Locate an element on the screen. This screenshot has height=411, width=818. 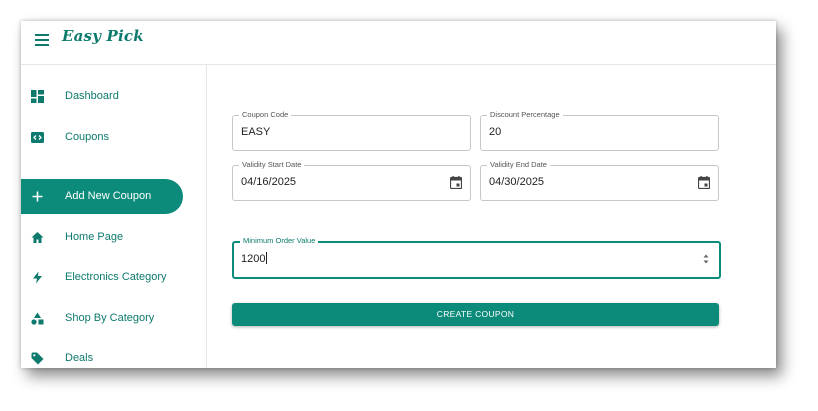
sidebar-item-home-page: Home Page is located at coordinates (102, 237).